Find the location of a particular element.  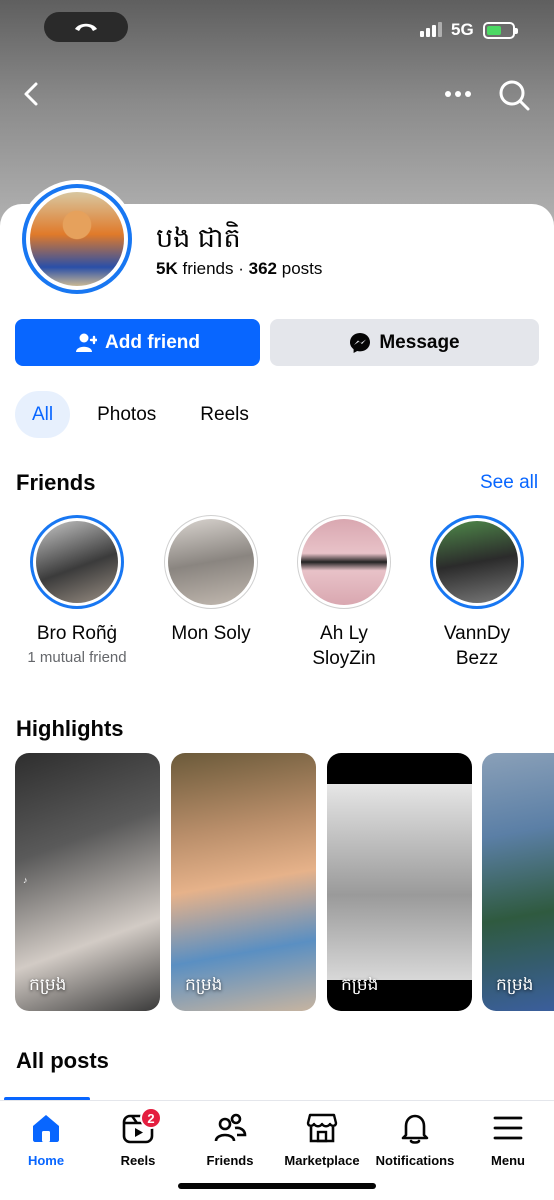

bell-icon is located at coordinates (415, 1129).